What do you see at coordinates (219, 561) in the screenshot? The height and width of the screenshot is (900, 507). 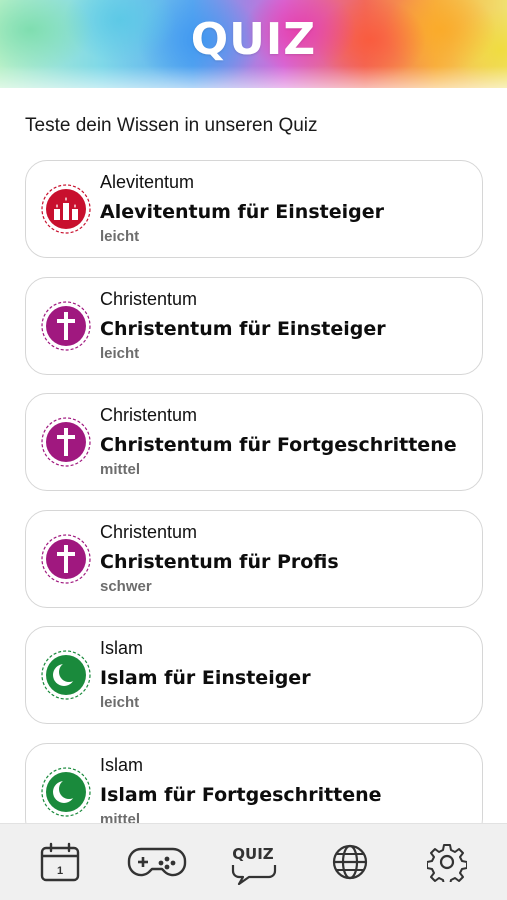 I see `quiz-title: Christentum für Profis` at bounding box center [219, 561].